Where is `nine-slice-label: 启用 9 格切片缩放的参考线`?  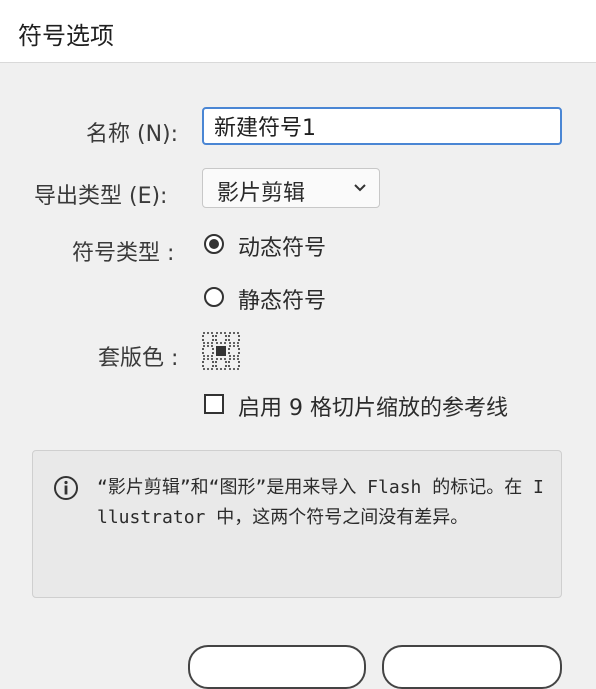
nine-slice-label: 启用 9 格切片缩放的参考线 is located at coordinates (373, 408).